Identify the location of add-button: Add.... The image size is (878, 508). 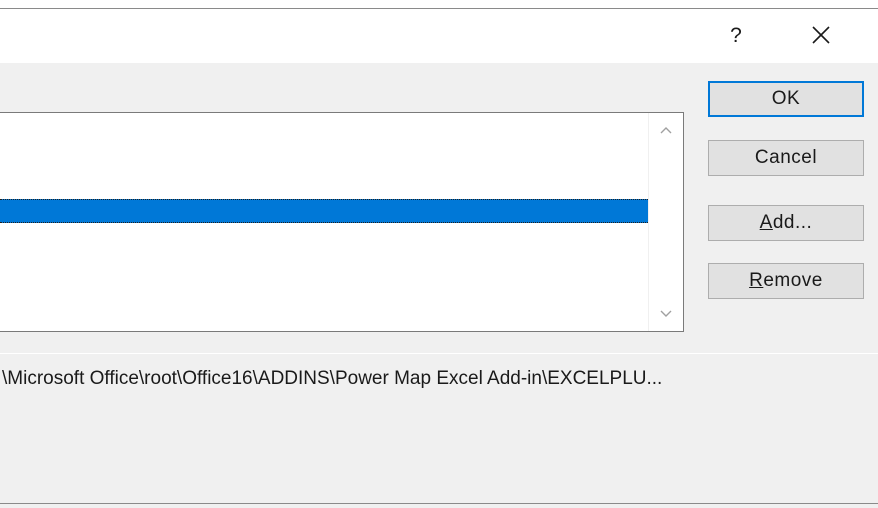
(786, 223).